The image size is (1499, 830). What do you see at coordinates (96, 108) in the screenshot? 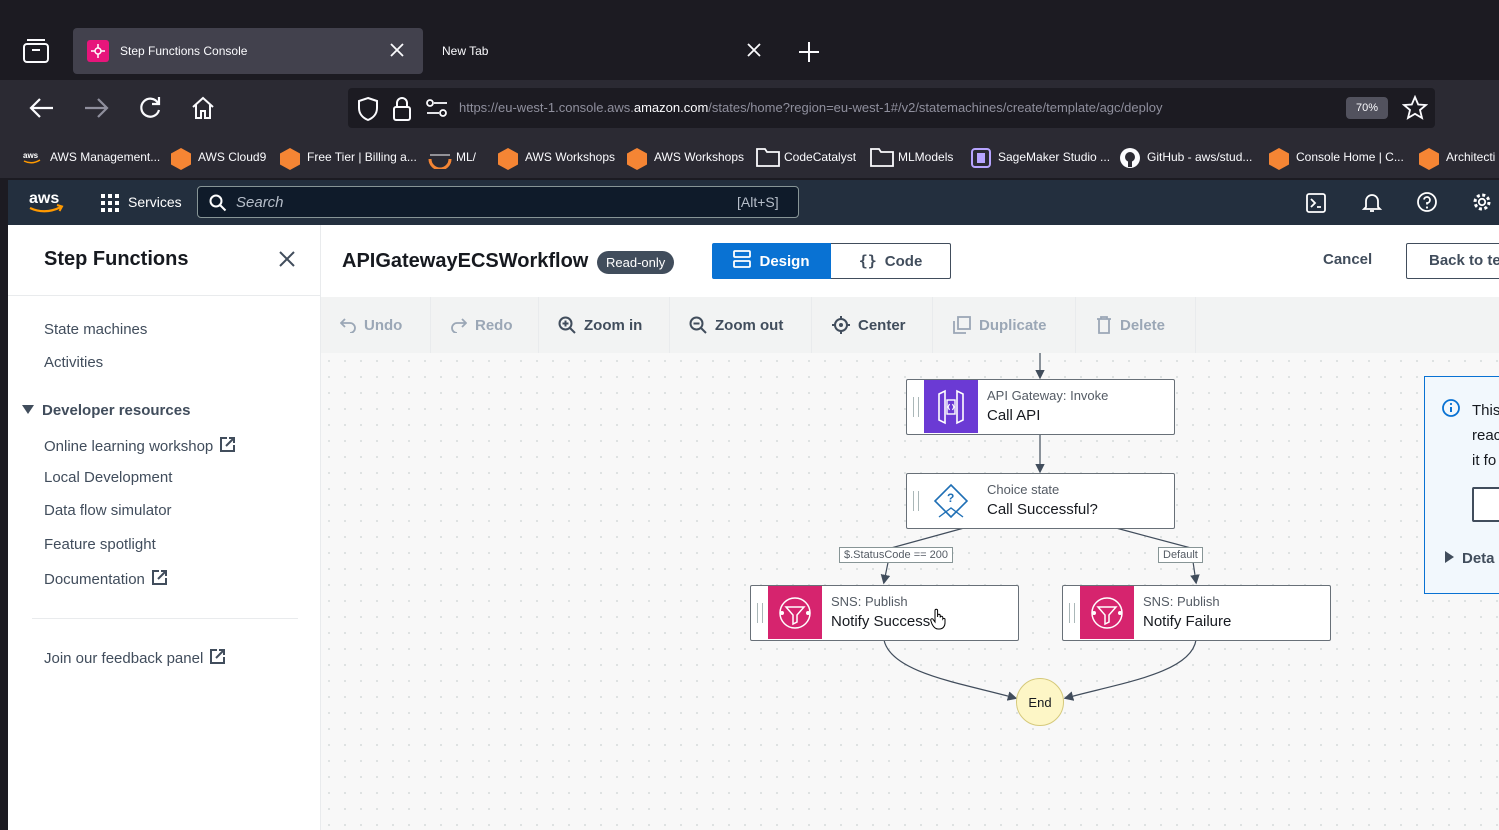
I see `forward-arrow-icon` at bounding box center [96, 108].